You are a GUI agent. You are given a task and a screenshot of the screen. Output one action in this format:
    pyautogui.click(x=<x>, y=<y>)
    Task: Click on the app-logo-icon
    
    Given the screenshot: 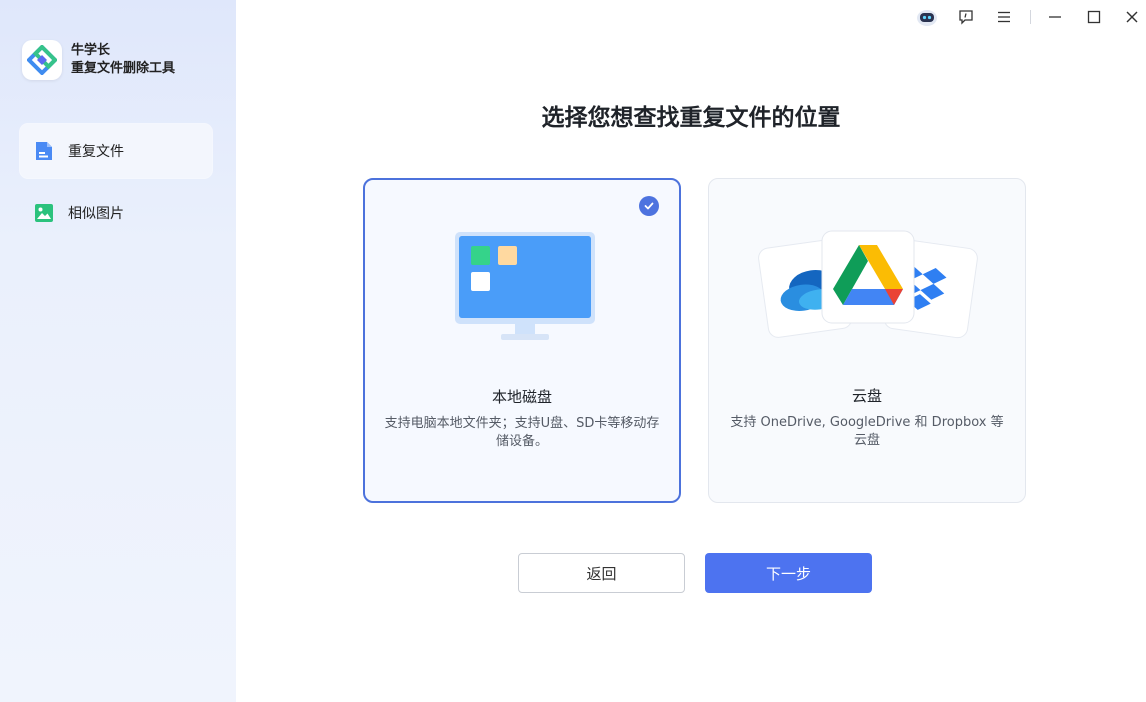 What is the action you would take?
    pyautogui.click(x=42, y=60)
    